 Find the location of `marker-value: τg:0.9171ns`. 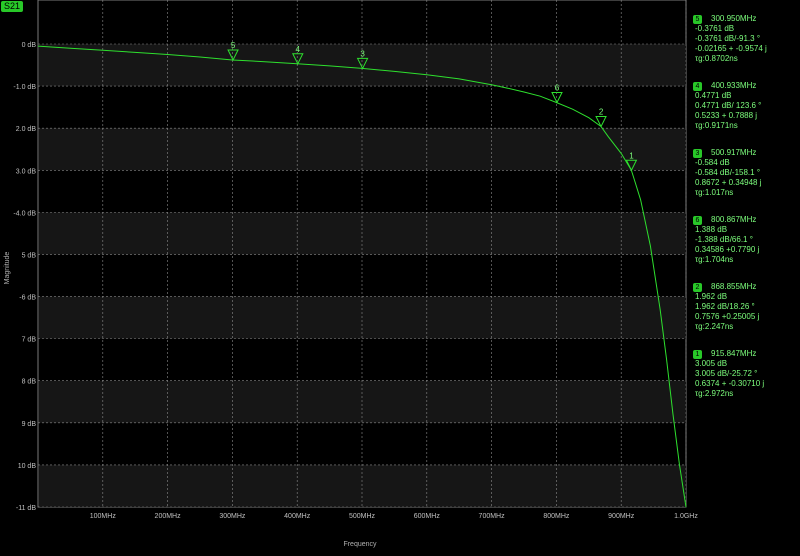

marker-value: τg:0.9171ns is located at coordinates (716, 125).